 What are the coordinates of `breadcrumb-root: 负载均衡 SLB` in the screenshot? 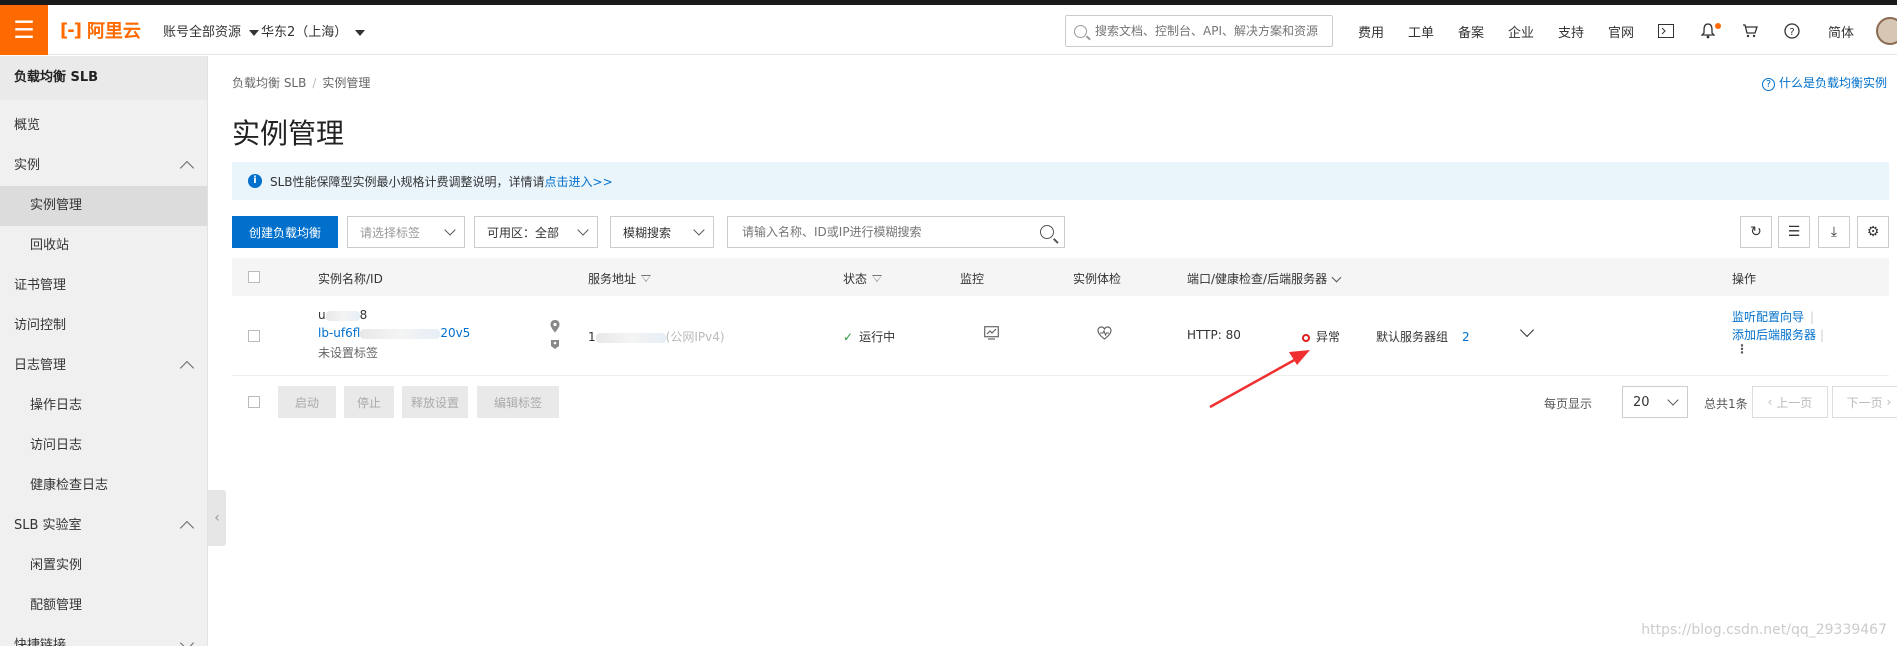 It's located at (269, 83).